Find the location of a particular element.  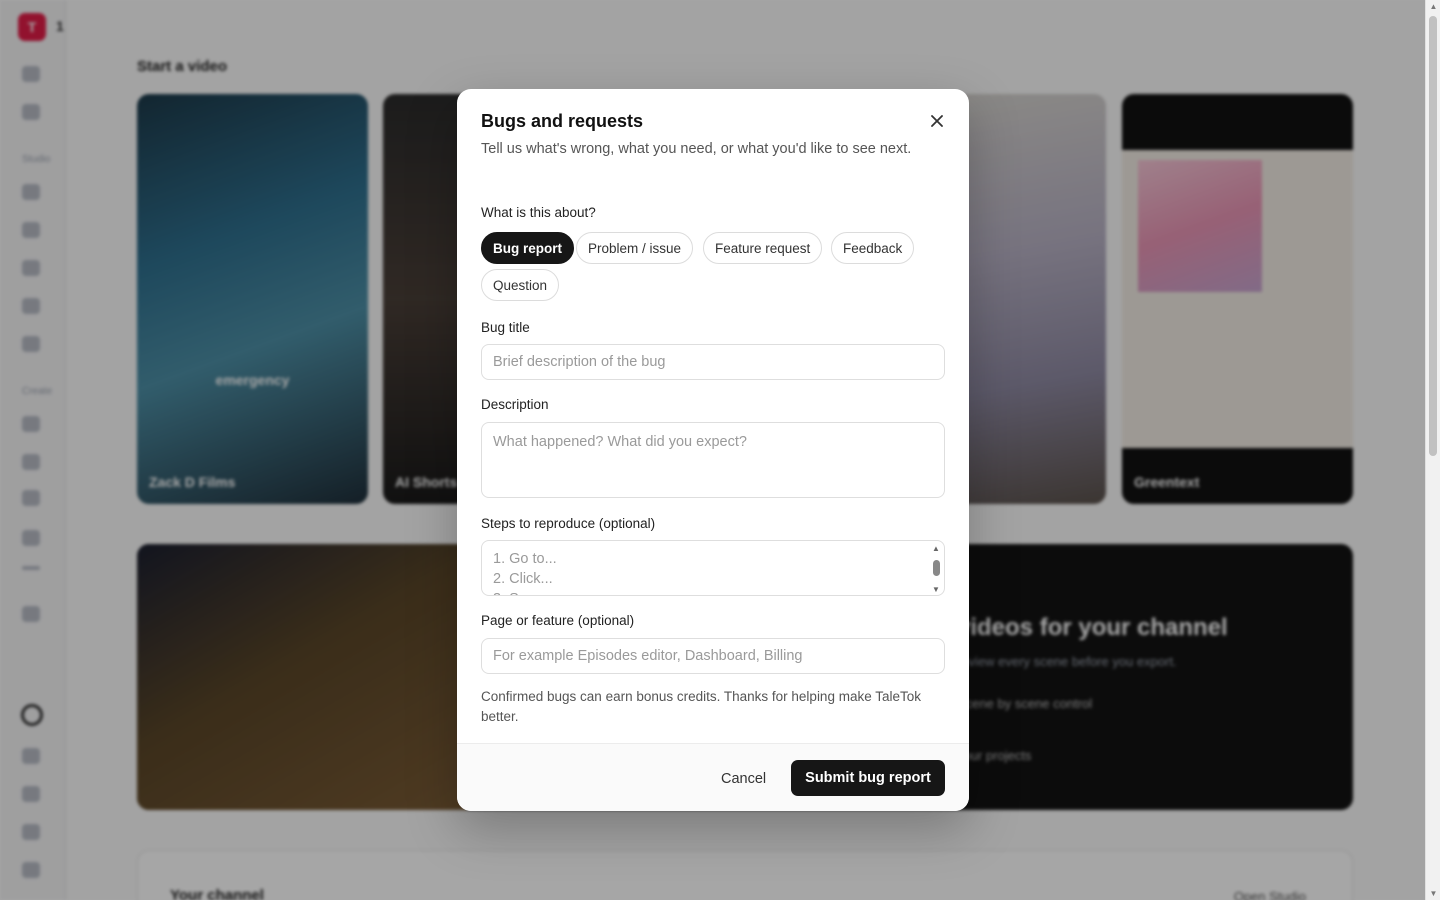

cancel-button: Cancel is located at coordinates (743, 779).